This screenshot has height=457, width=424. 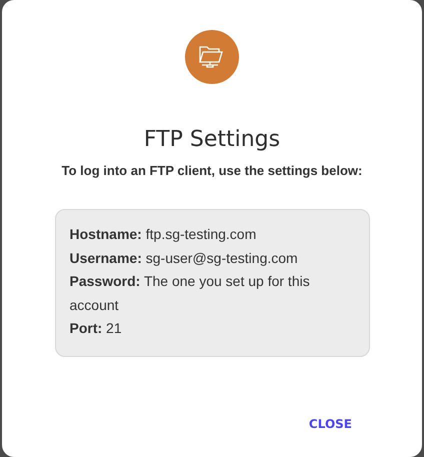 I want to click on close-button: CLOSE, so click(x=330, y=423).